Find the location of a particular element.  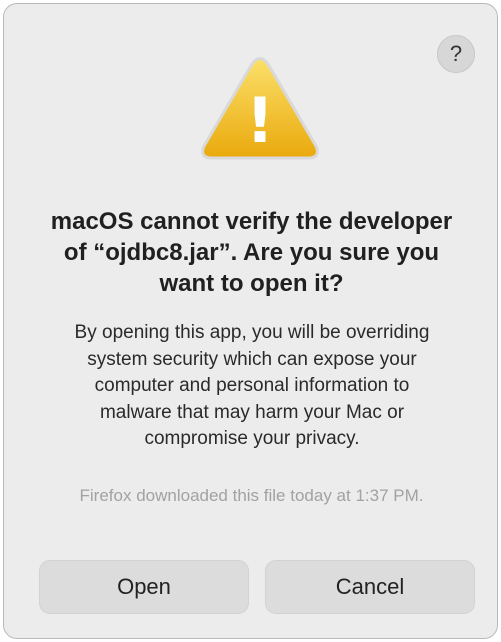

help-button: ? is located at coordinates (456, 54).